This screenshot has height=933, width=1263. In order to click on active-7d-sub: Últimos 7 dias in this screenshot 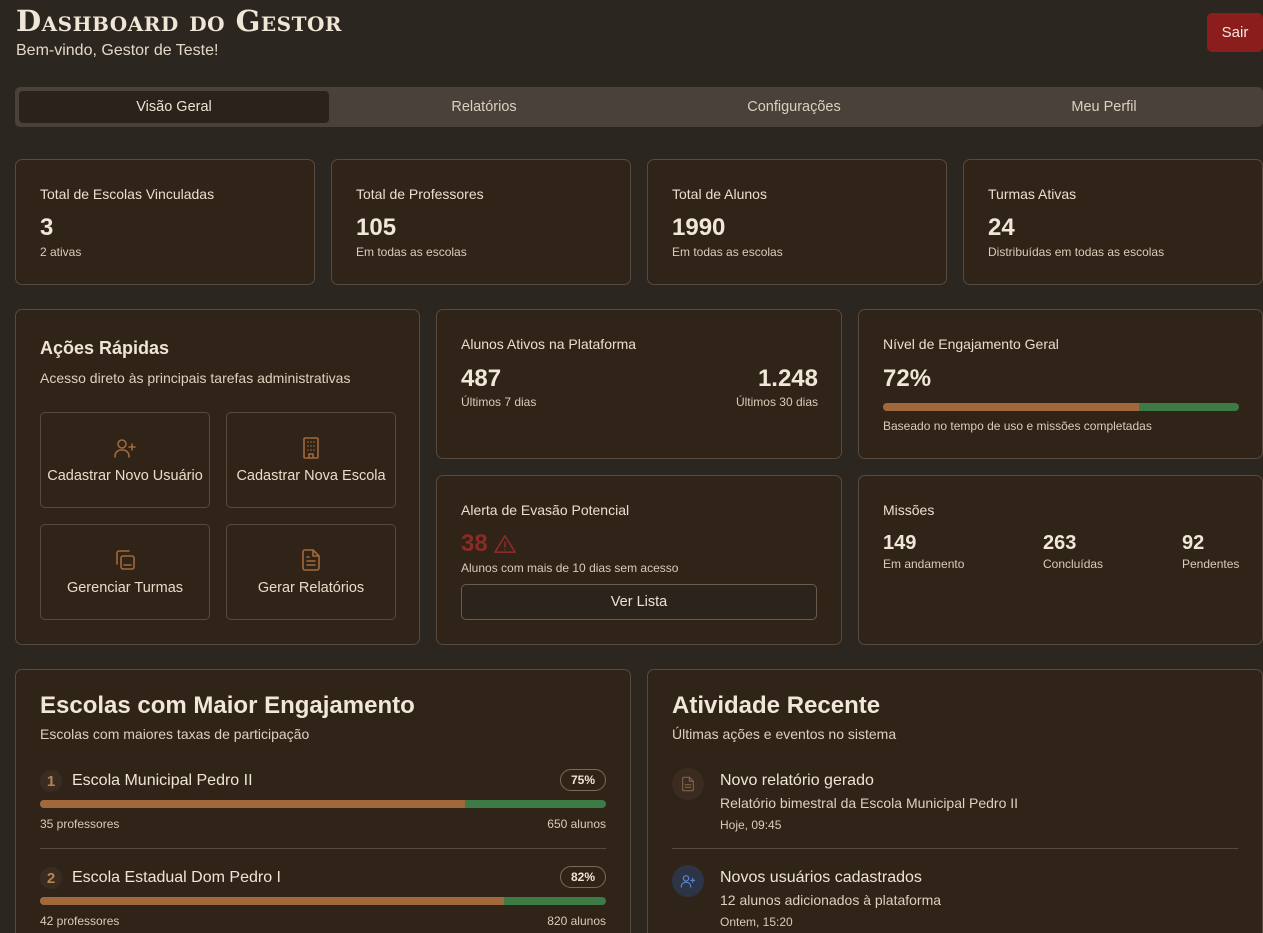, I will do `click(499, 402)`.